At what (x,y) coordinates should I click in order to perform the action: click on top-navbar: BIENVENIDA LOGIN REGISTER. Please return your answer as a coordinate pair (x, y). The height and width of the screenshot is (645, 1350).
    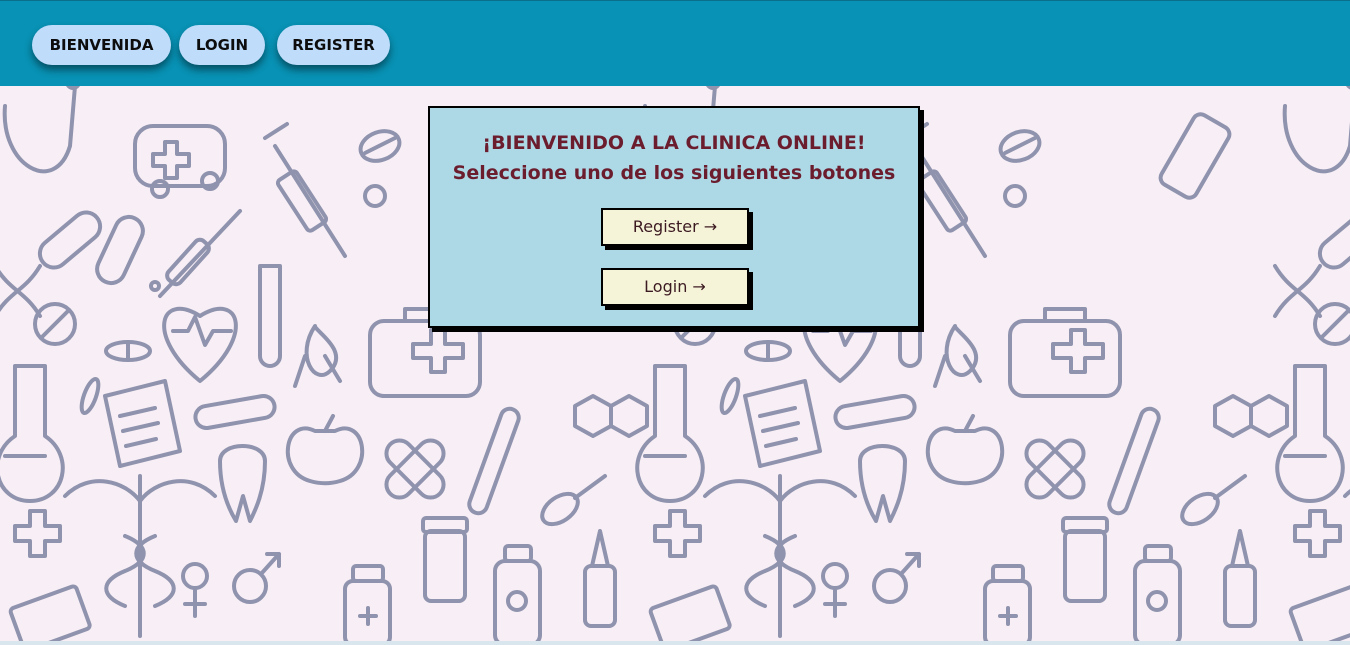
    Looking at the image, I should click on (675, 43).